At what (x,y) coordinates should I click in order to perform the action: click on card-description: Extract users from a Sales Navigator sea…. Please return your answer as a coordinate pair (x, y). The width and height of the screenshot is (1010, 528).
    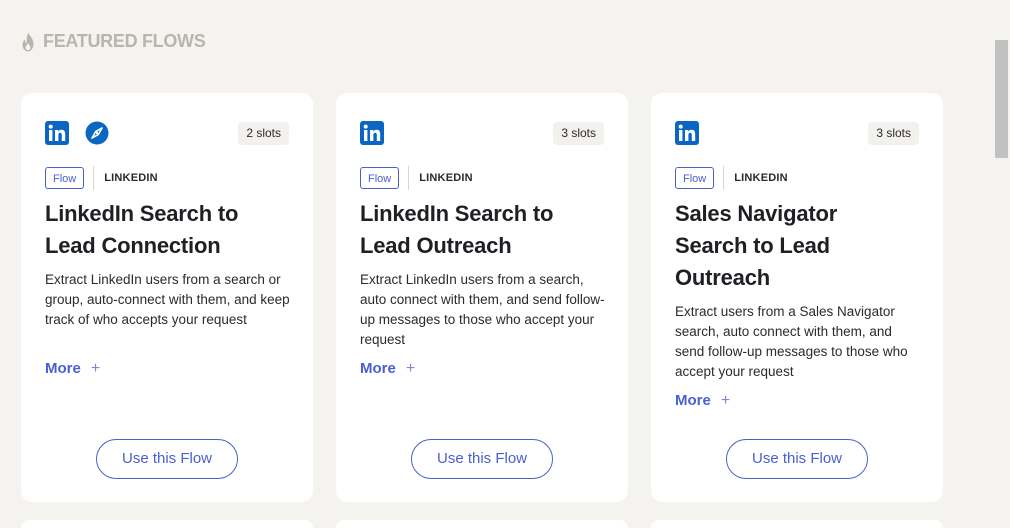
    Looking at the image, I should click on (791, 341).